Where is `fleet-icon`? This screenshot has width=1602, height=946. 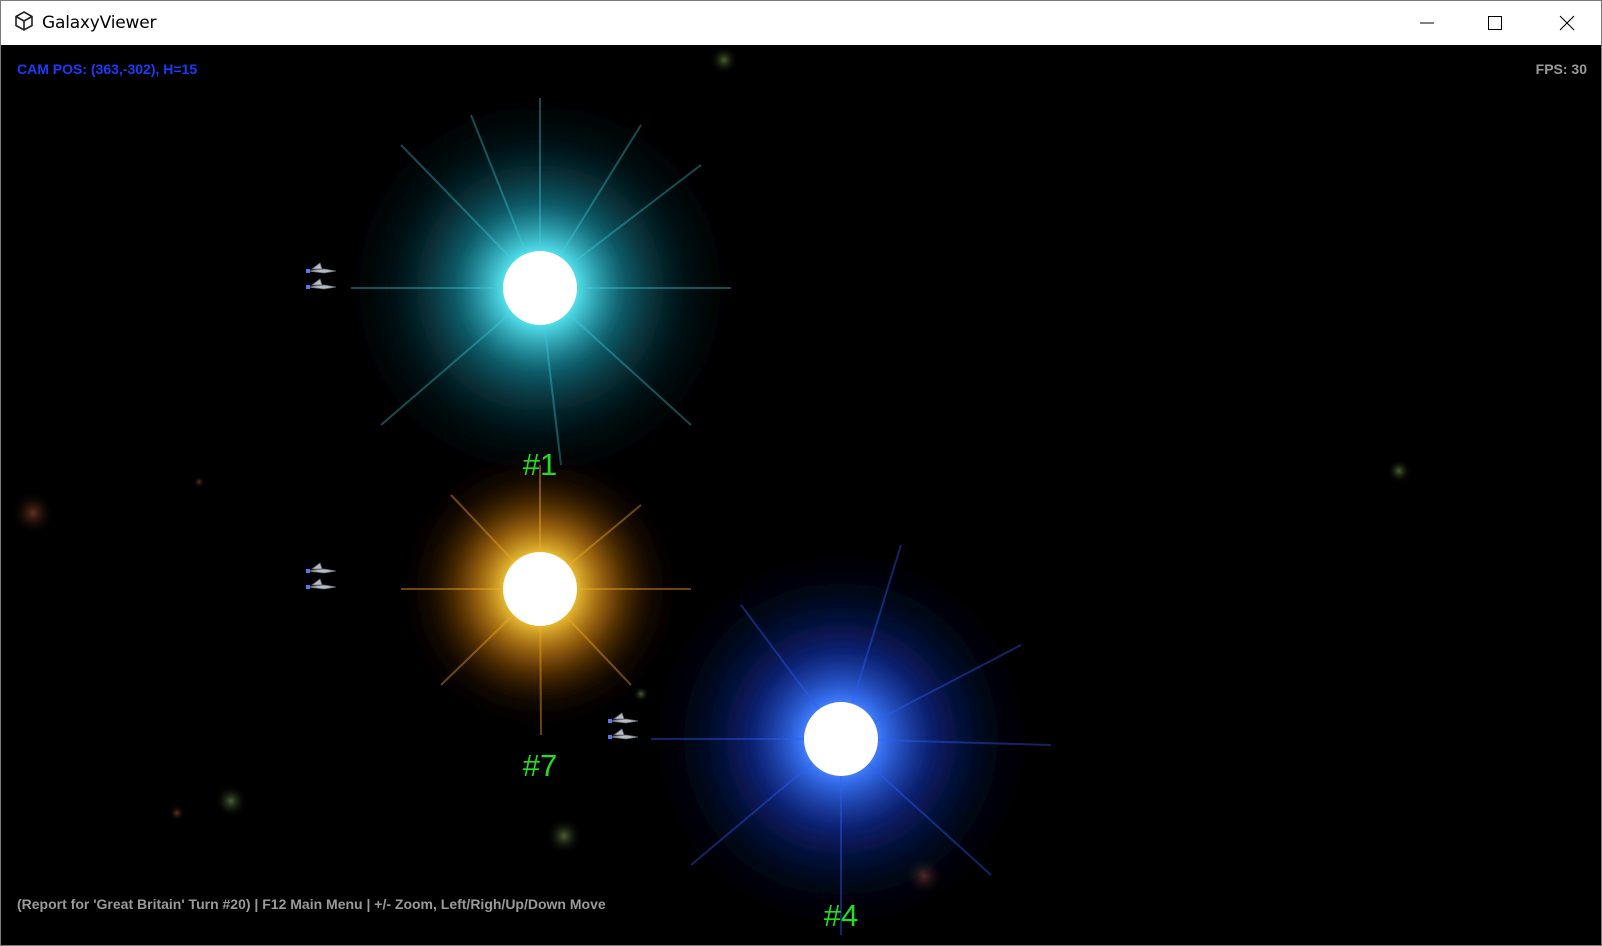 fleet-icon is located at coordinates (321, 576).